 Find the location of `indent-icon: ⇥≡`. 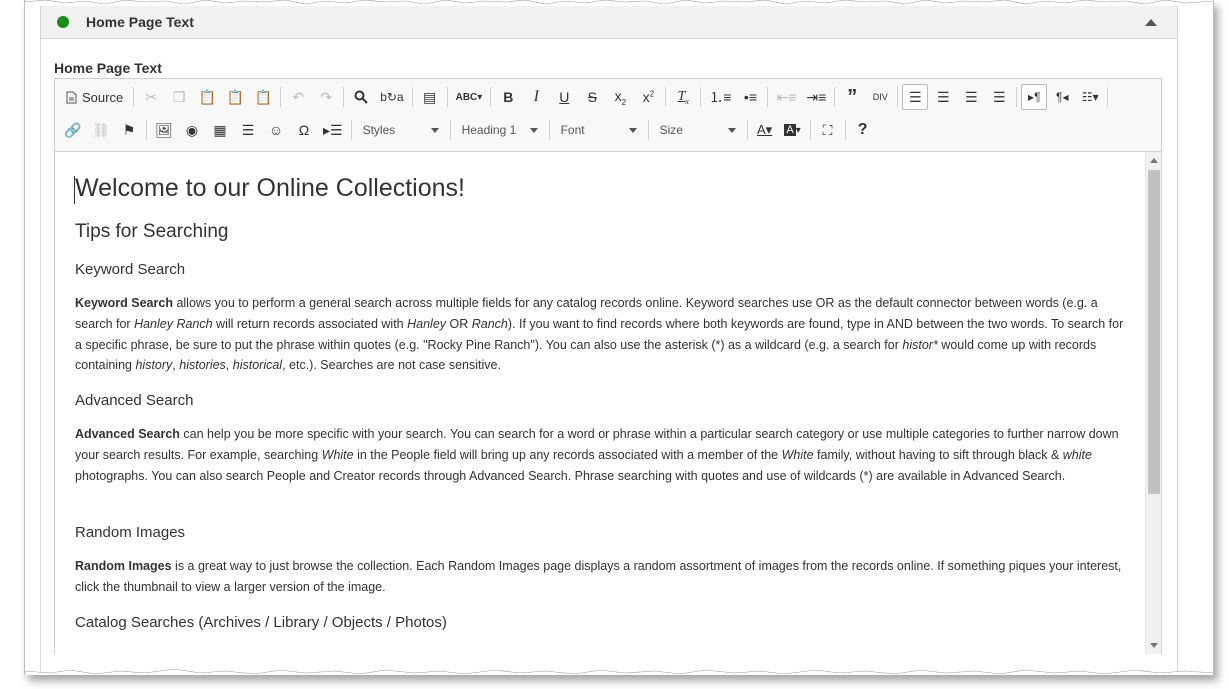

indent-icon: ⇥≡ is located at coordinates (816, 96).